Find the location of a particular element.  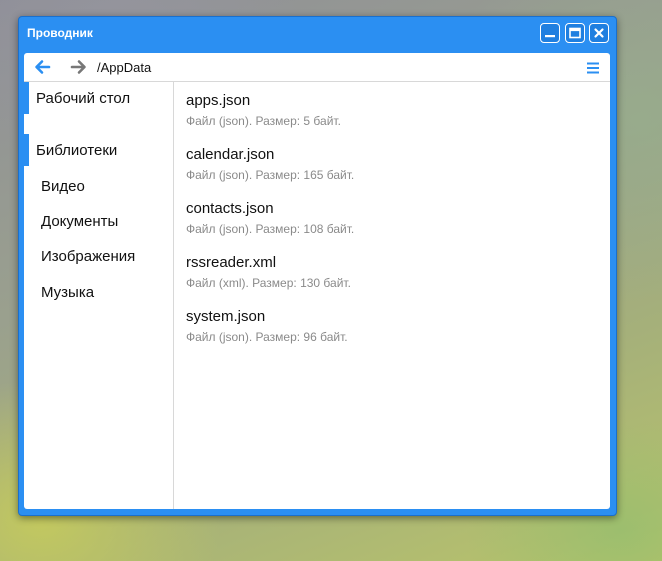

sidebar-item-music: Музыка is located at coordinates (98, 292).